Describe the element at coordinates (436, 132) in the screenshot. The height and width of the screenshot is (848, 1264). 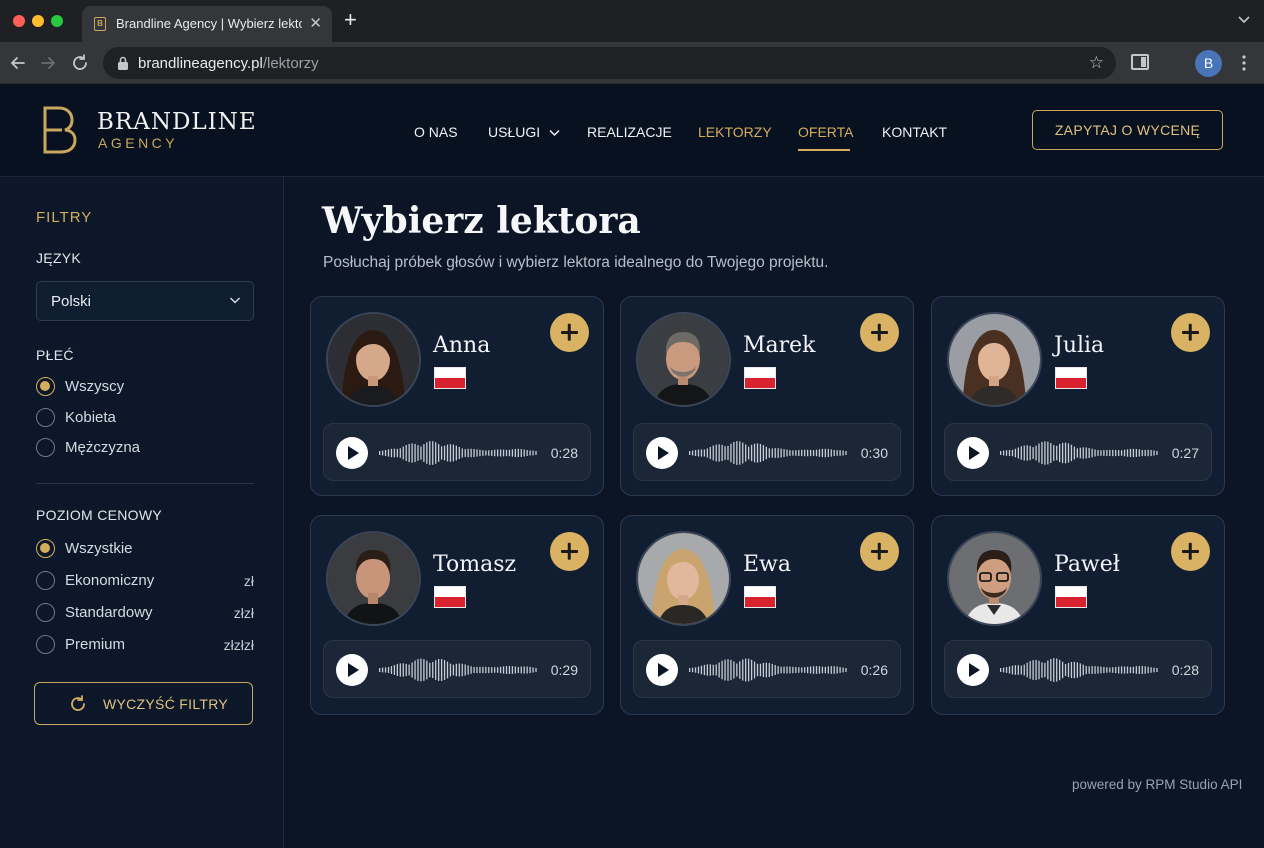
I see `nav-o-nas: O NAS` at that location.